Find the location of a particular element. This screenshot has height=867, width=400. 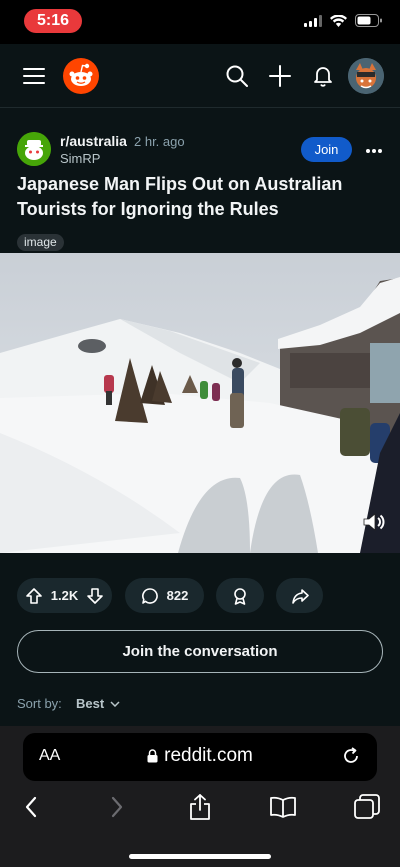

battery-icon is located at coordinates (368, 20).